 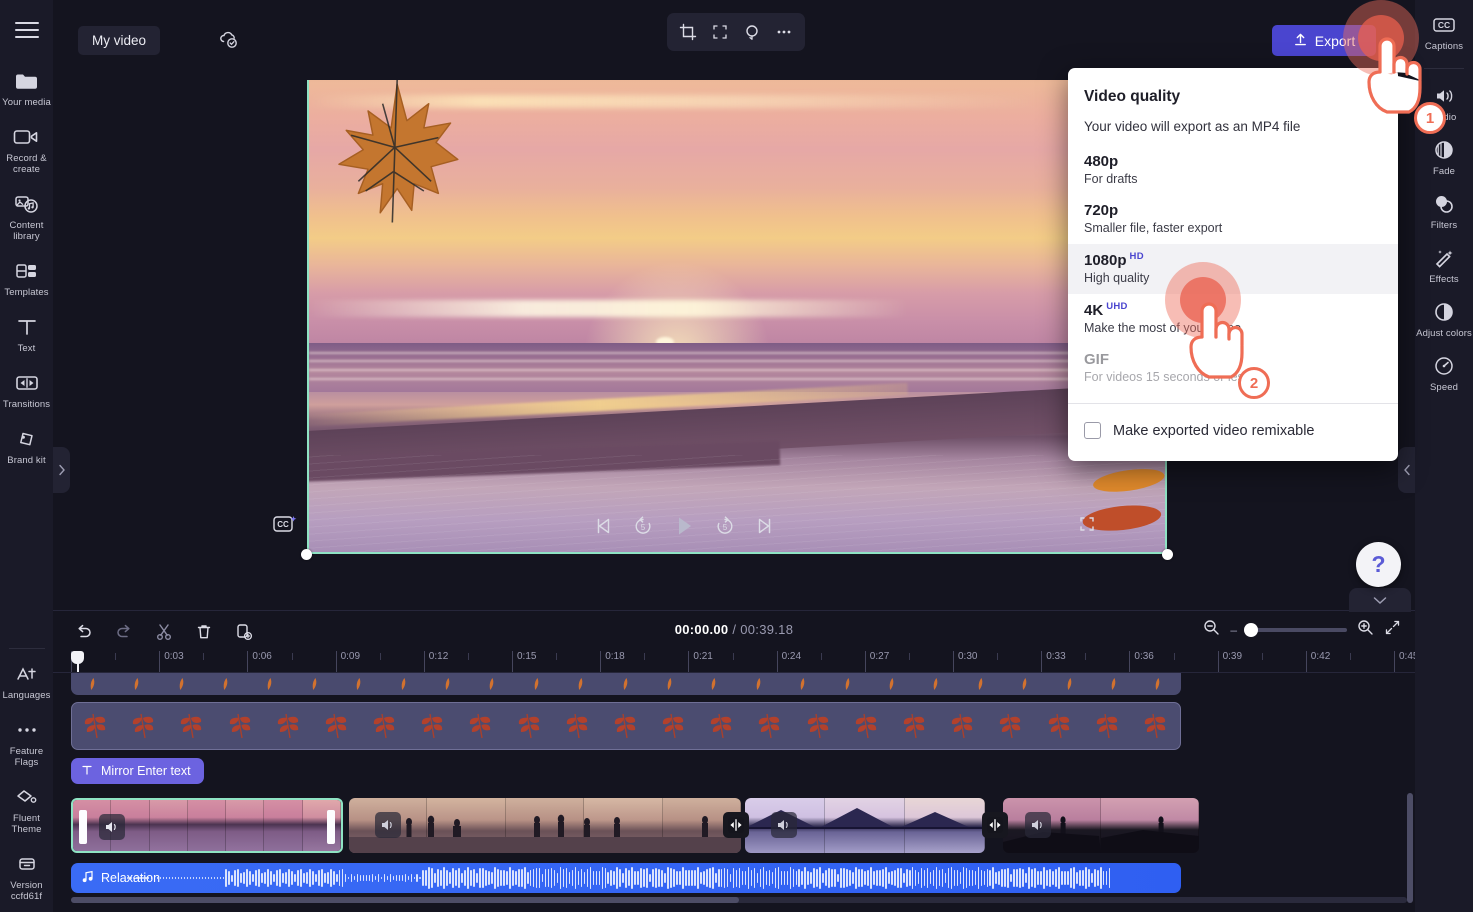 What do you see at coordinates (26, 681) in the screenshot?
I see `sidebar-item-languages: Languages` at bounding box center [26, 681].